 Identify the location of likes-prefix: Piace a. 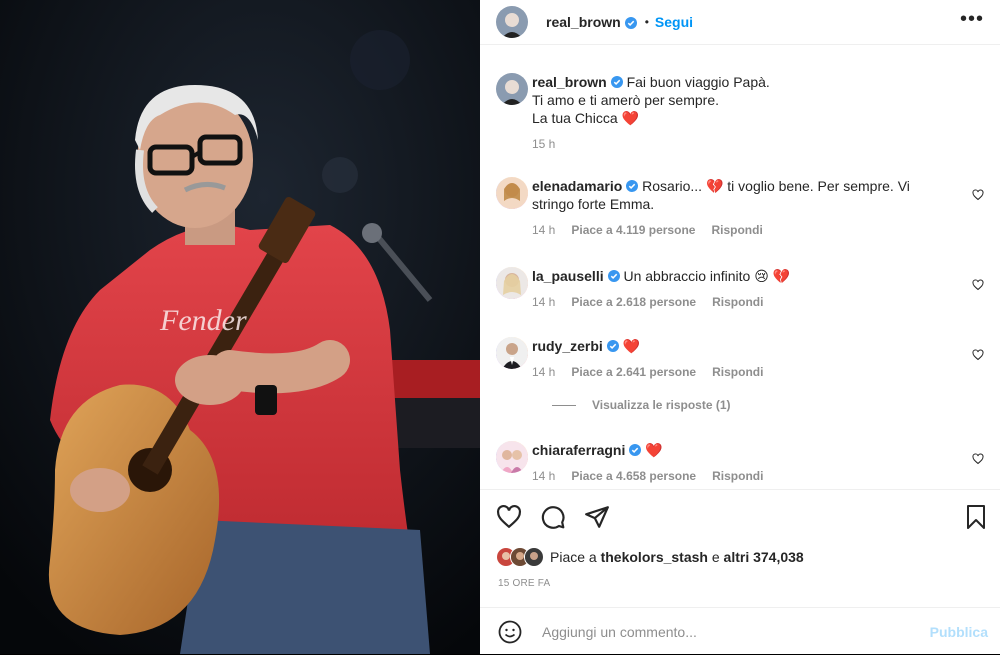
(573, 557).